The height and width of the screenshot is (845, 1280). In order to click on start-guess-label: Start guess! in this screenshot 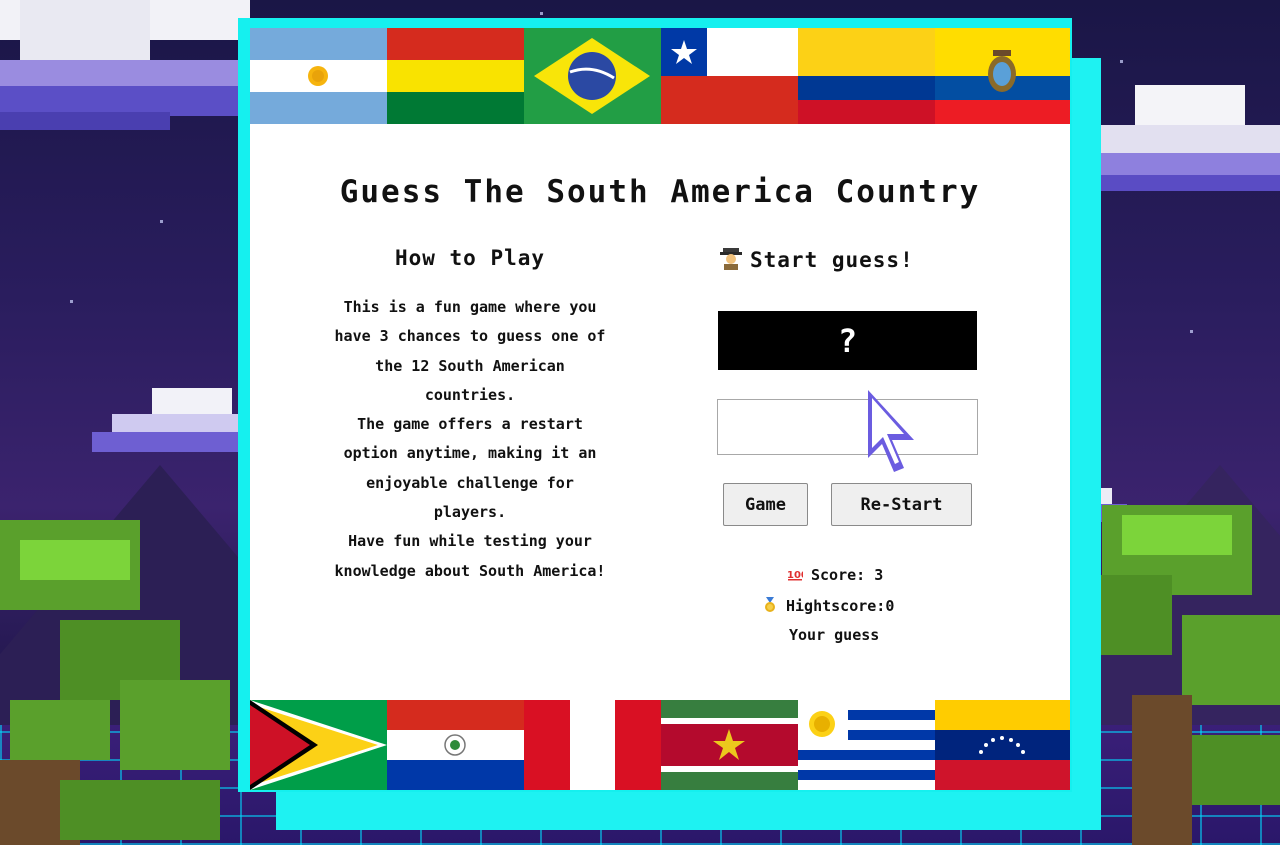, I will do `click(832, 260)`.